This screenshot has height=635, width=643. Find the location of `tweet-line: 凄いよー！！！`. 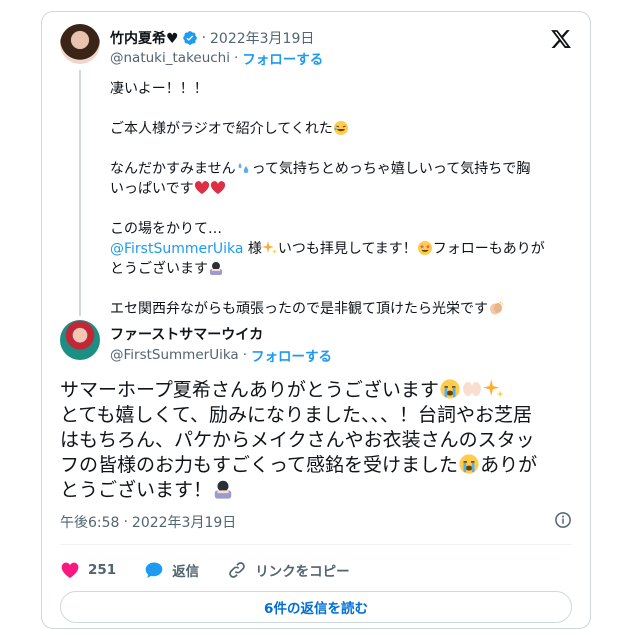

tweet-line: 凄いよー！！！ is located at coordinates (159, 89).